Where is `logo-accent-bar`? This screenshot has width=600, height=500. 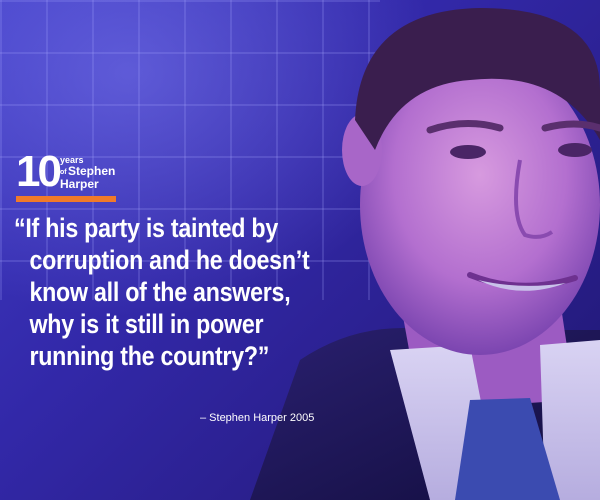 logo-accent-bar is located at coordinates (66, 199).